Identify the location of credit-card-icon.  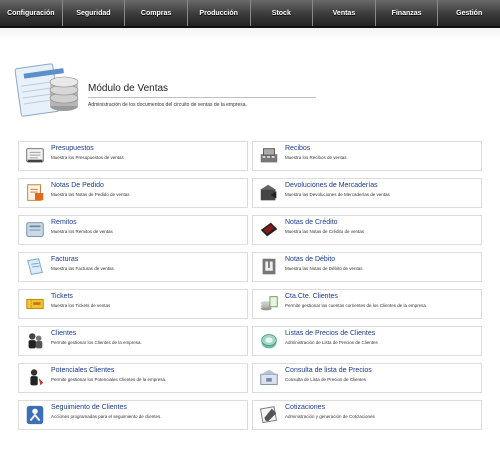
(269, 229).